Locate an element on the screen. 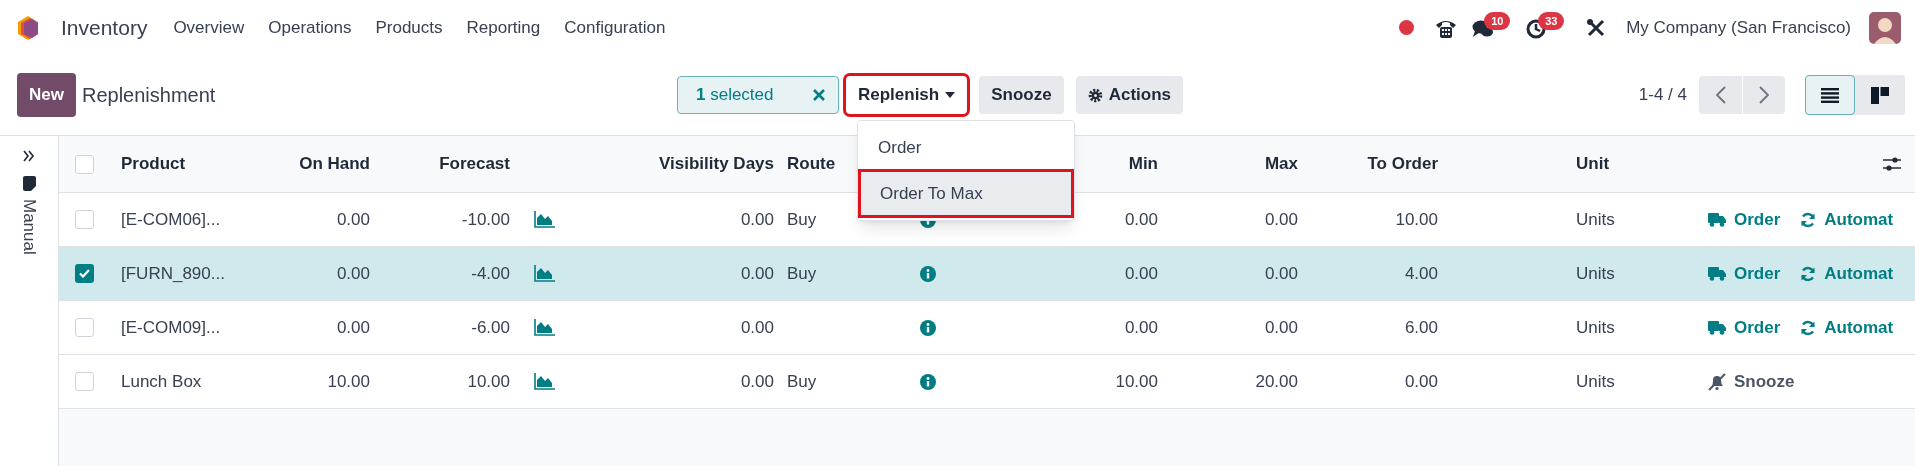 This screenshot has width=1915, height=466. page-title: Replenishment is located at coordinates (149, 95).